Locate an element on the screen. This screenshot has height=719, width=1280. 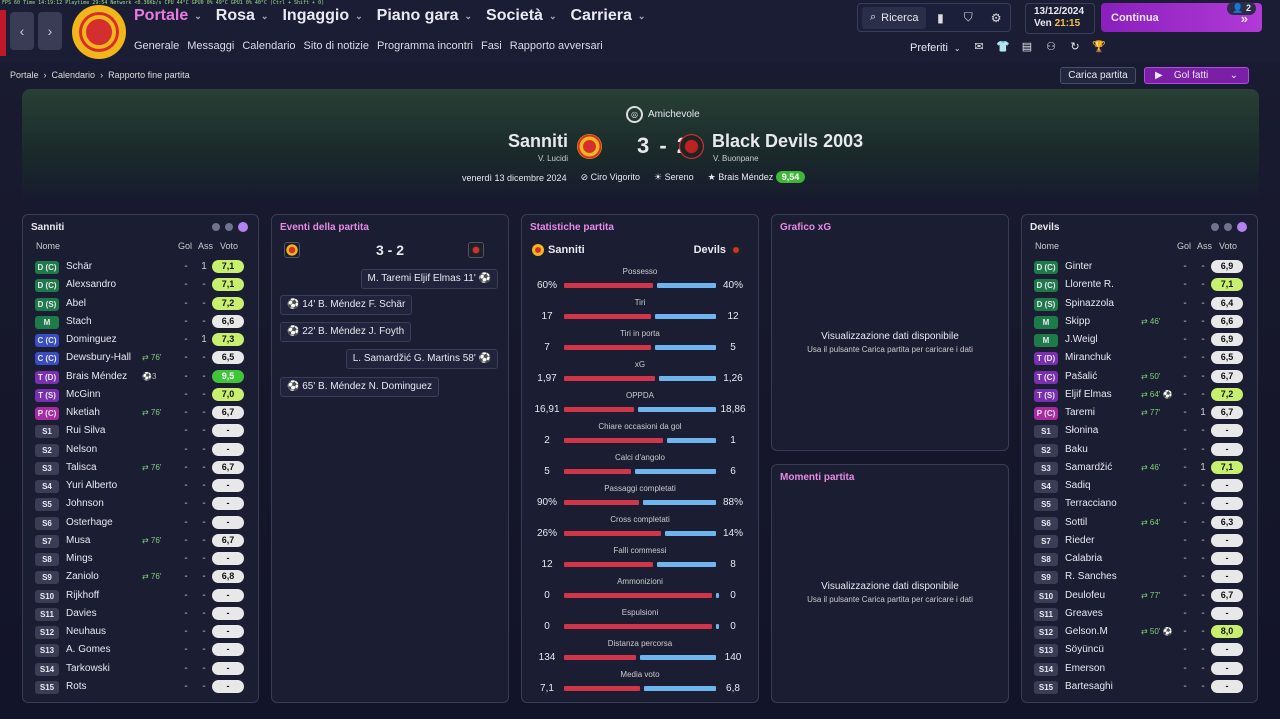
player-row: S9 R. Sanches - - - is located at coordinates (1139, 577).